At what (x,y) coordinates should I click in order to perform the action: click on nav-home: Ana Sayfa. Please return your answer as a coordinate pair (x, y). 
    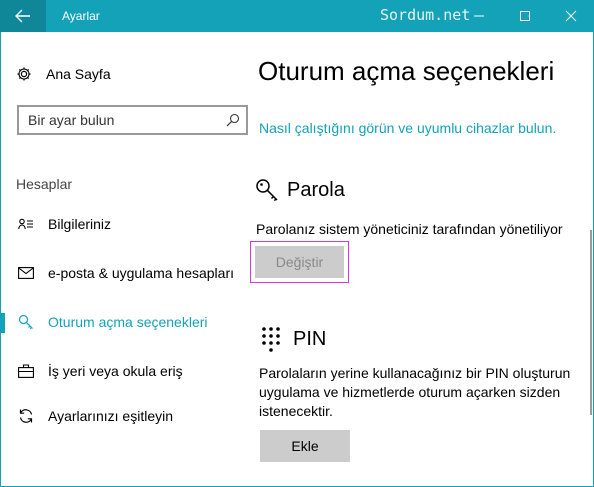
    Looking at the image, I should click on (63, 74).